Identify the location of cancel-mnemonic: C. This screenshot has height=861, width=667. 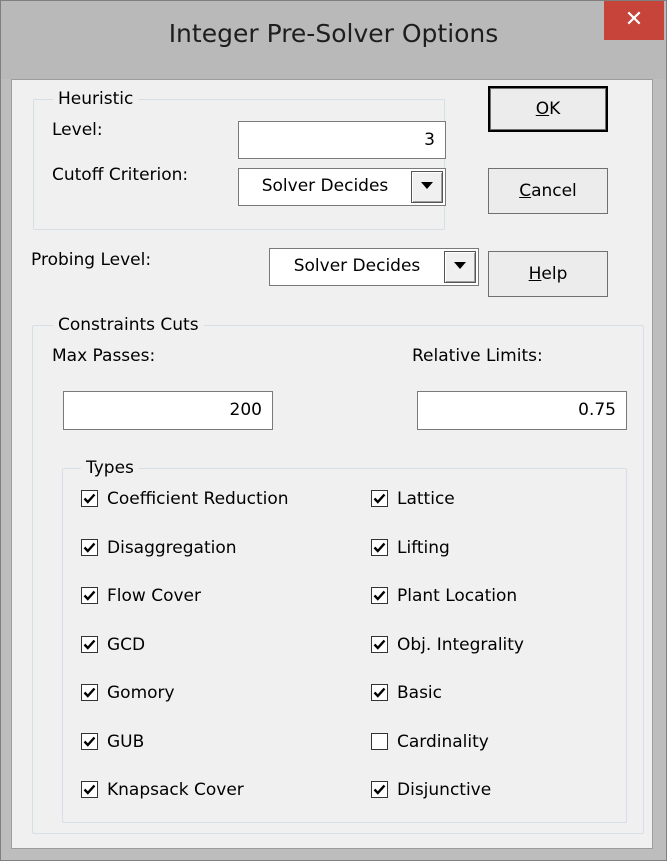
(525, 191).